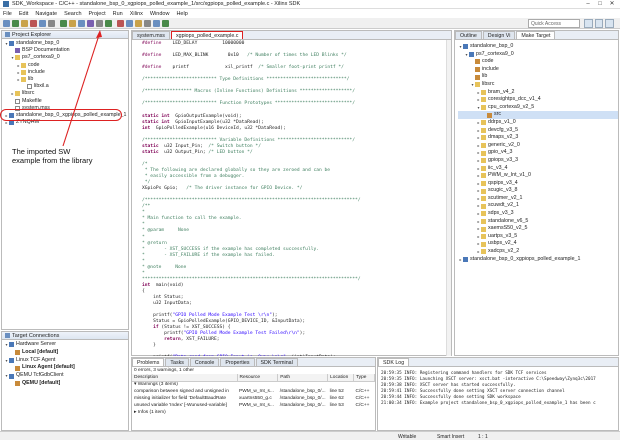 Image resolution: width=620 pixels, height=440 pixels. I want to click on maximize-button: □, so click(600, 4).